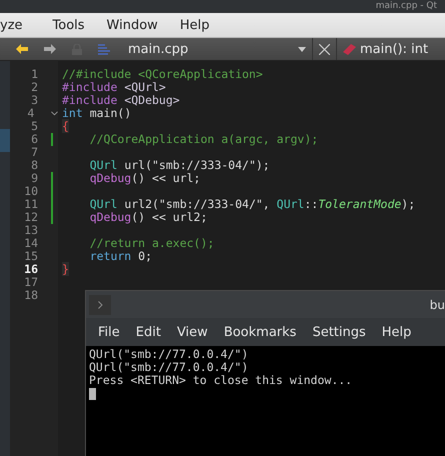 This screenshot has height=456, width=445. I want to click on code-line: QUrl url("smb://333-04/");, so click(179, 165).